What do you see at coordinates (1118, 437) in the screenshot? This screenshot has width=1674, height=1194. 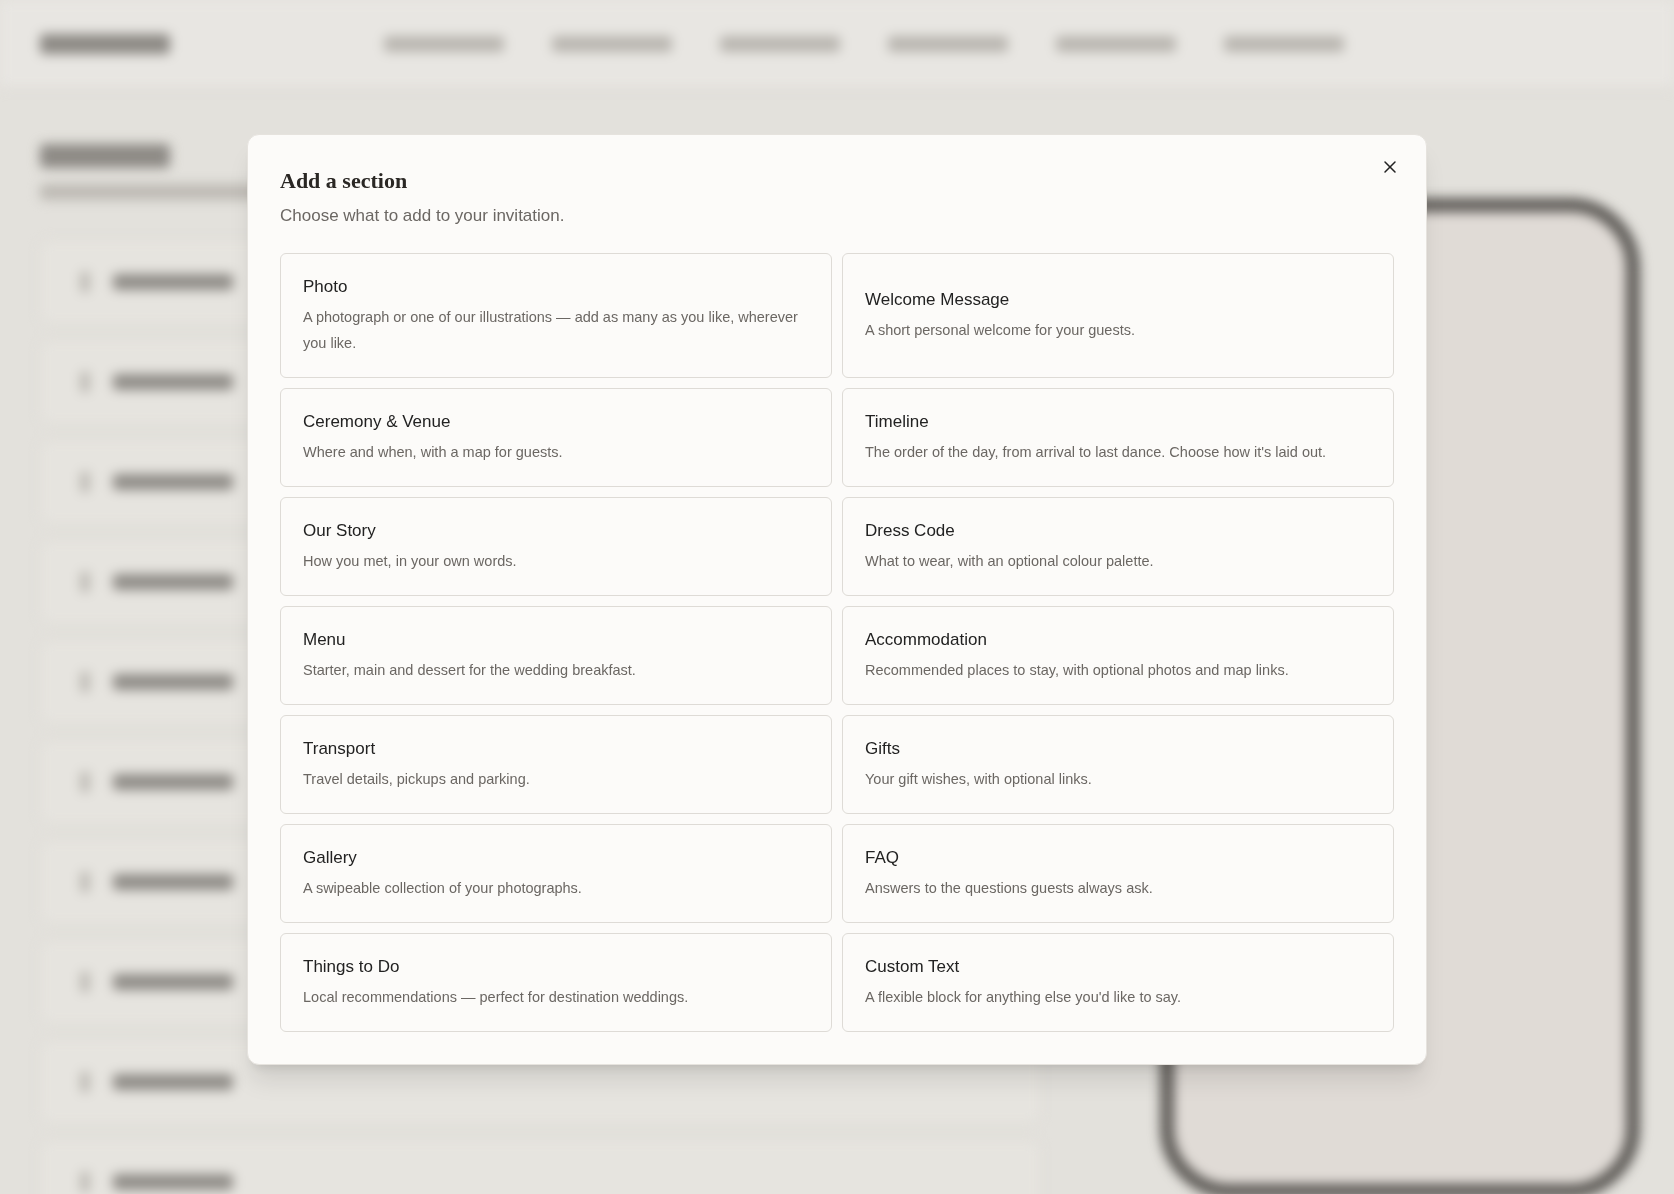 I see `section-option: Timeline The order of the day, from arrival to last dance. Choose how it's laid out.` at bounding box center [1118, 437].